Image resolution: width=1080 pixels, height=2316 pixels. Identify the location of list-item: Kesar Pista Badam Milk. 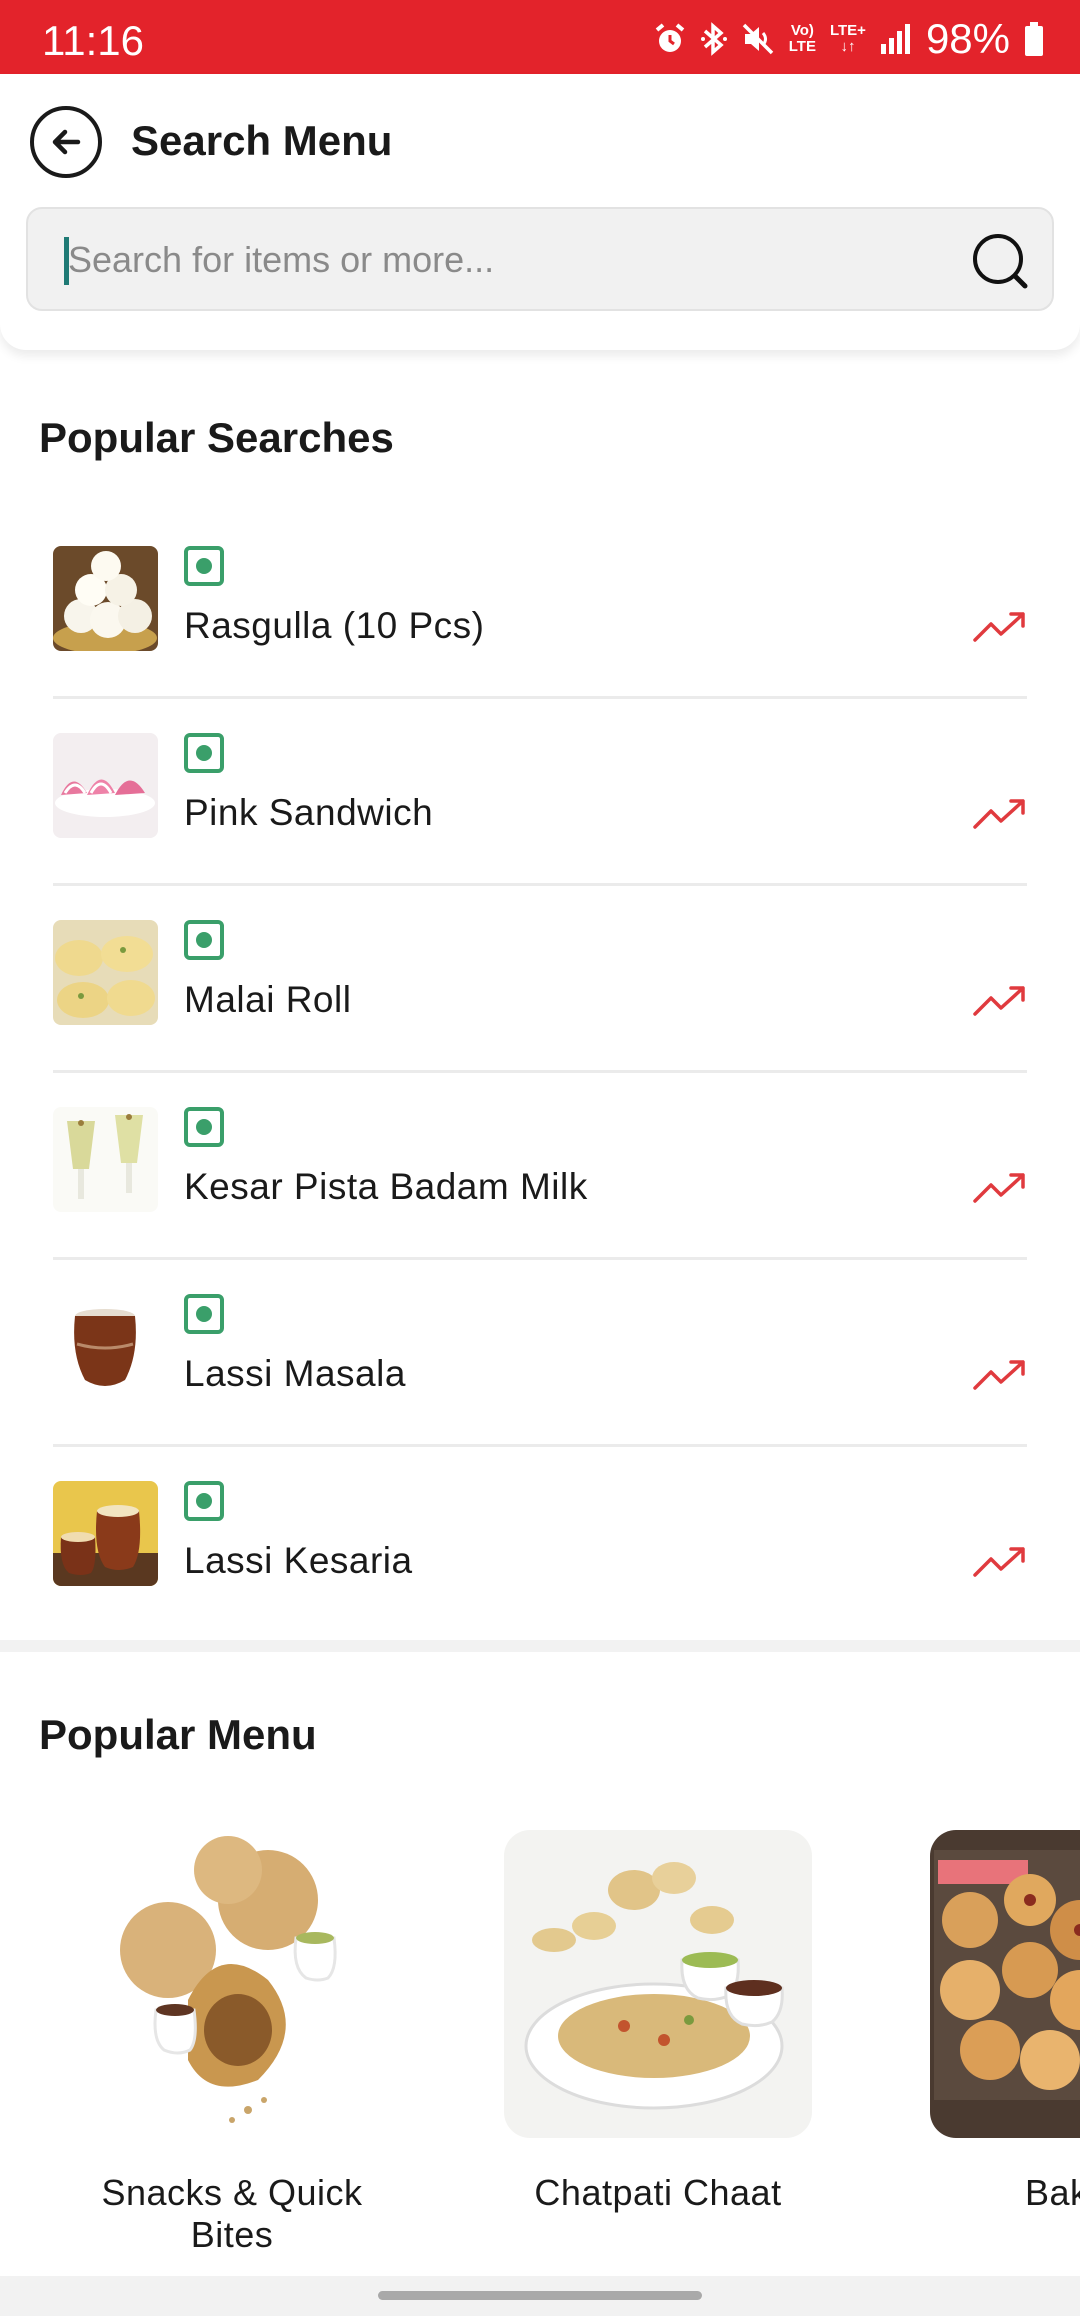
(540, 1166).